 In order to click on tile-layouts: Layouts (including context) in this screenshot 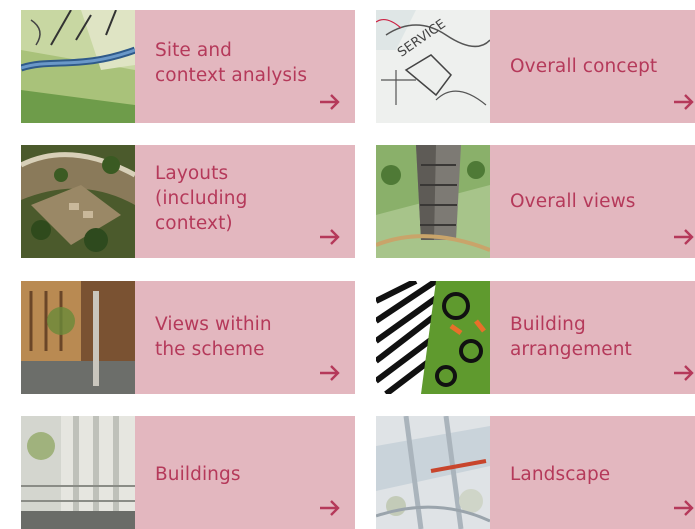, I will do `click(188, 201)`.